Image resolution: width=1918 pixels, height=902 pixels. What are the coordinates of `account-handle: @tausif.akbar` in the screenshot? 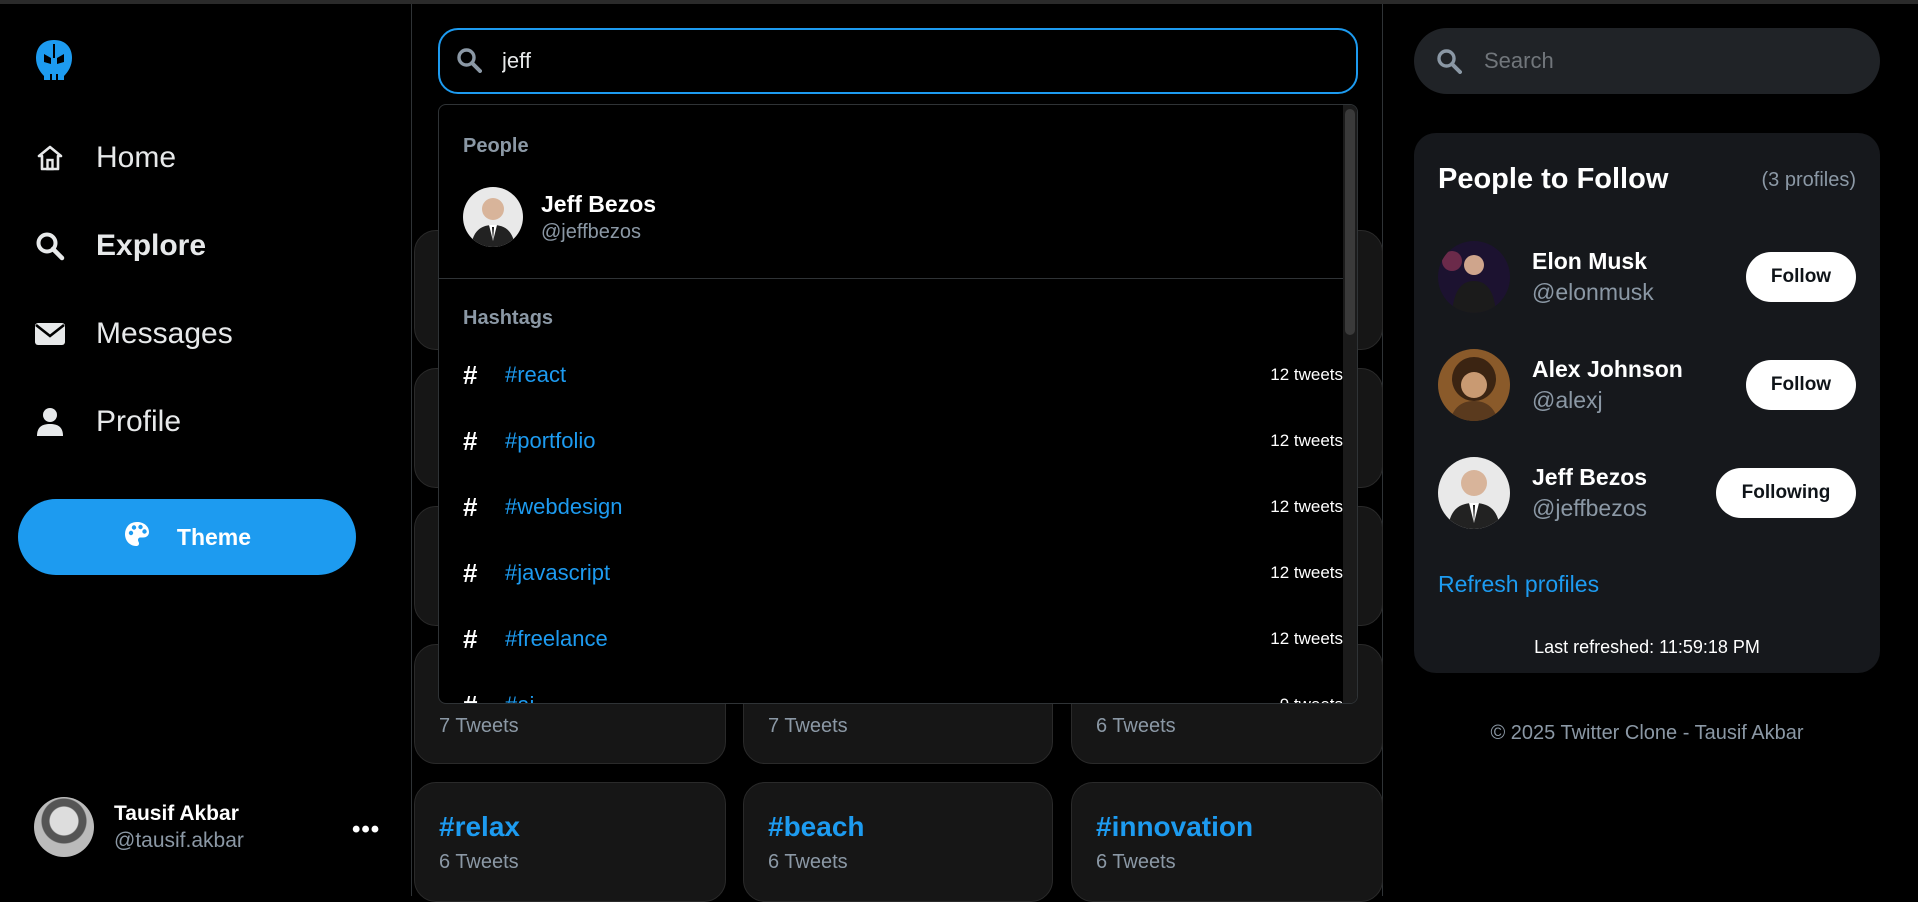 It's located at (179, 840).